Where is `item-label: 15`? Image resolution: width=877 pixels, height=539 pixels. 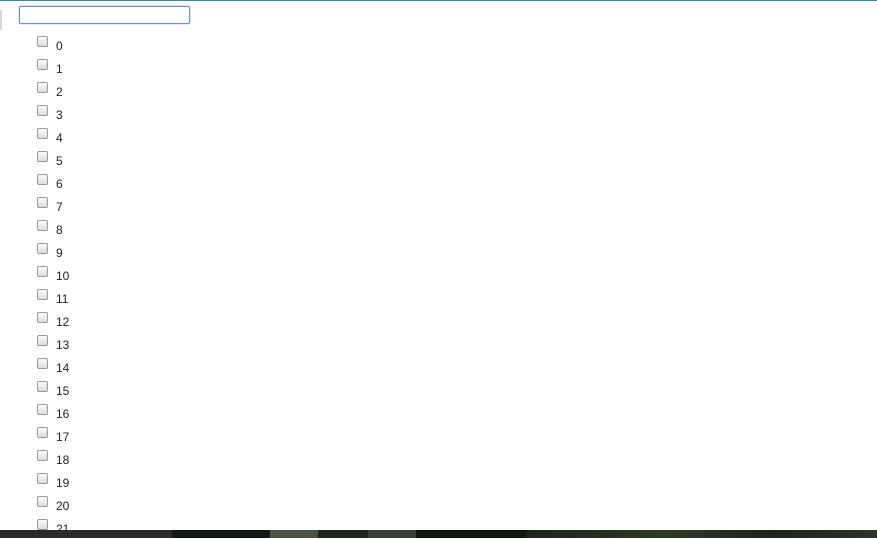
item-label: 15 is located at coordinates (63, 390).